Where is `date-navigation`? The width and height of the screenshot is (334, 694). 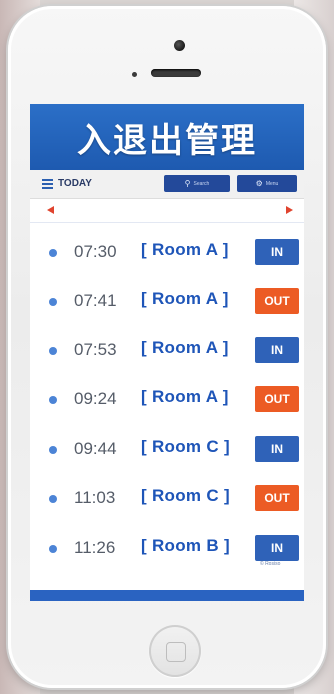
date-navigation is located at coordinates (167, 210).